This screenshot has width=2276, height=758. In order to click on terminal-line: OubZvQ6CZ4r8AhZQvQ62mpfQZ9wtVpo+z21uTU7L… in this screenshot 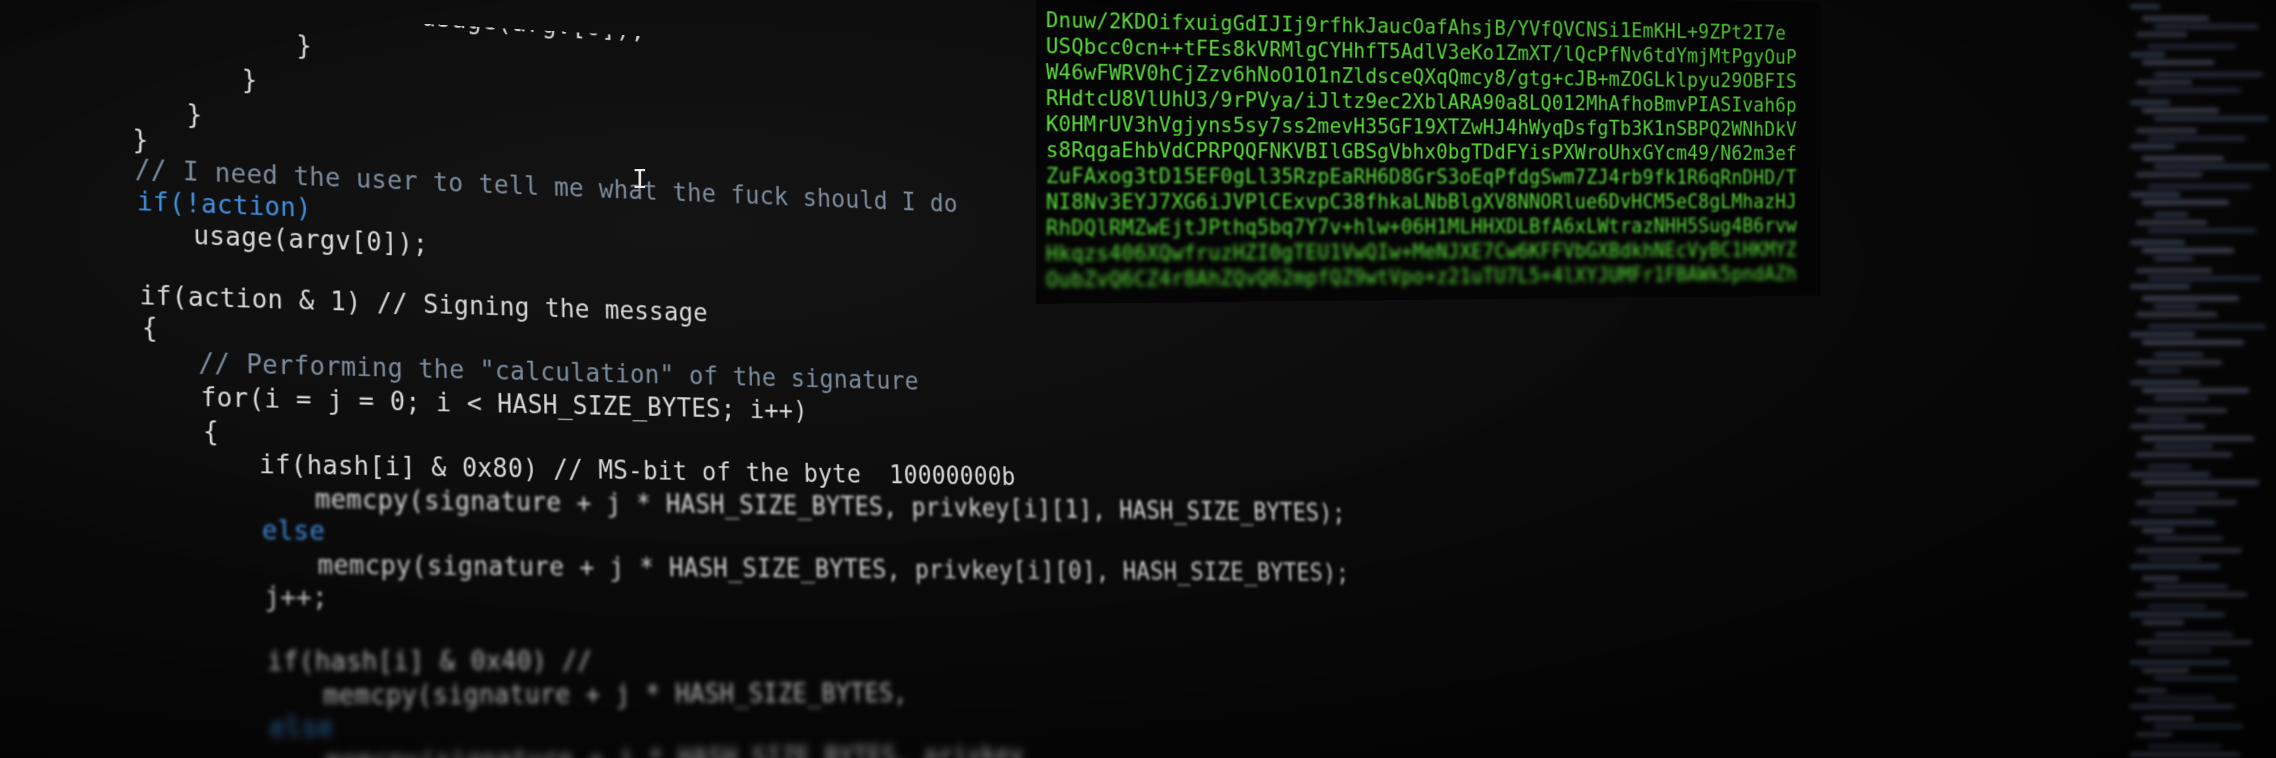, I will do `click(1421, 277)`.